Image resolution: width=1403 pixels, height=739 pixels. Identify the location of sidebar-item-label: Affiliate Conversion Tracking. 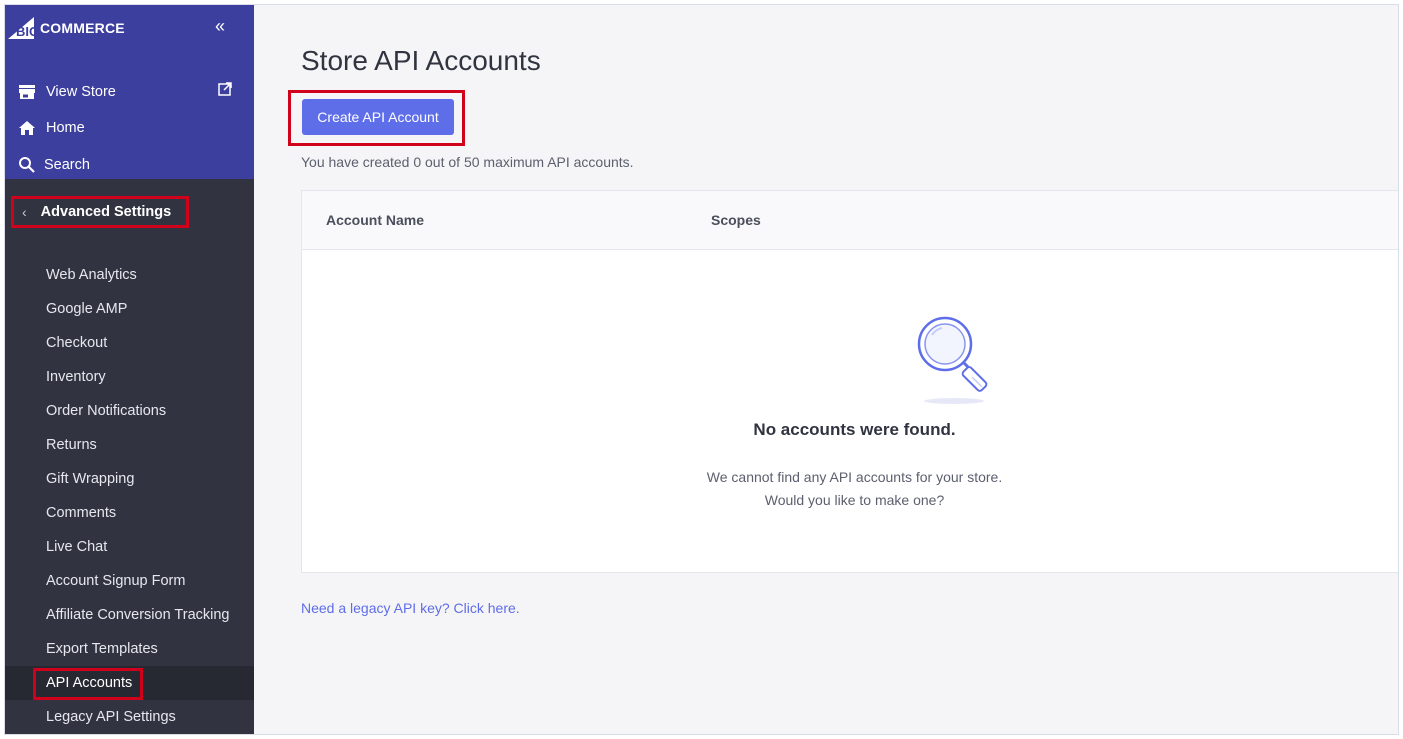
(138, 615).